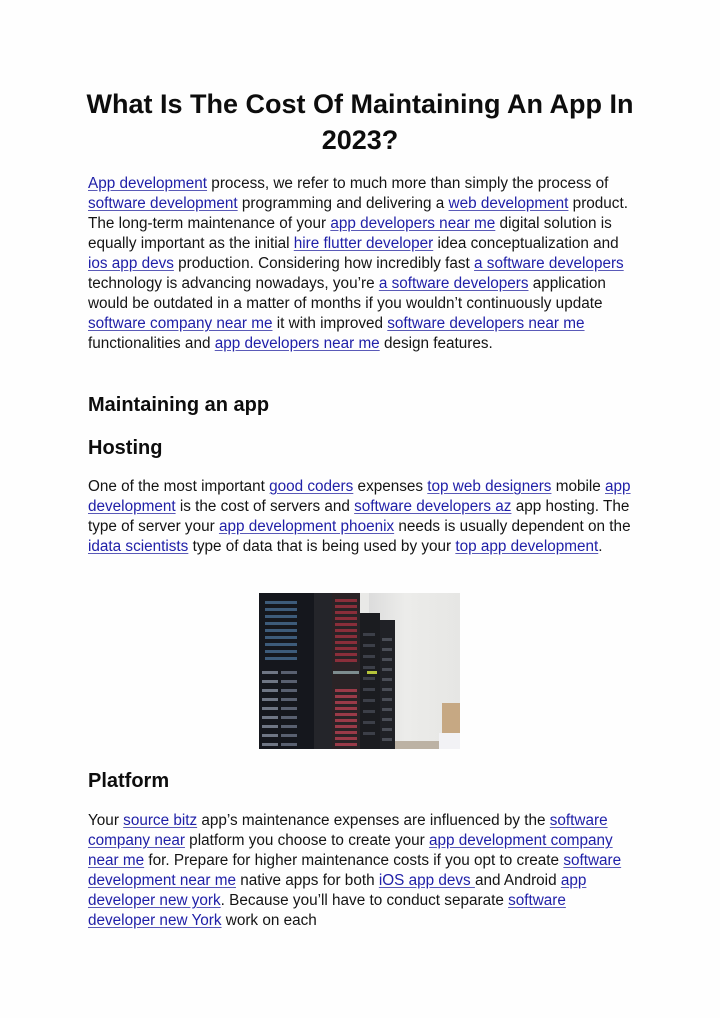 Image resolution: width=720 pixels, height=1018 pixels. What do you see at coordinates (578, 486) in the screenshot?
I see `body-text: mobile` at bounding box center [578, 486].